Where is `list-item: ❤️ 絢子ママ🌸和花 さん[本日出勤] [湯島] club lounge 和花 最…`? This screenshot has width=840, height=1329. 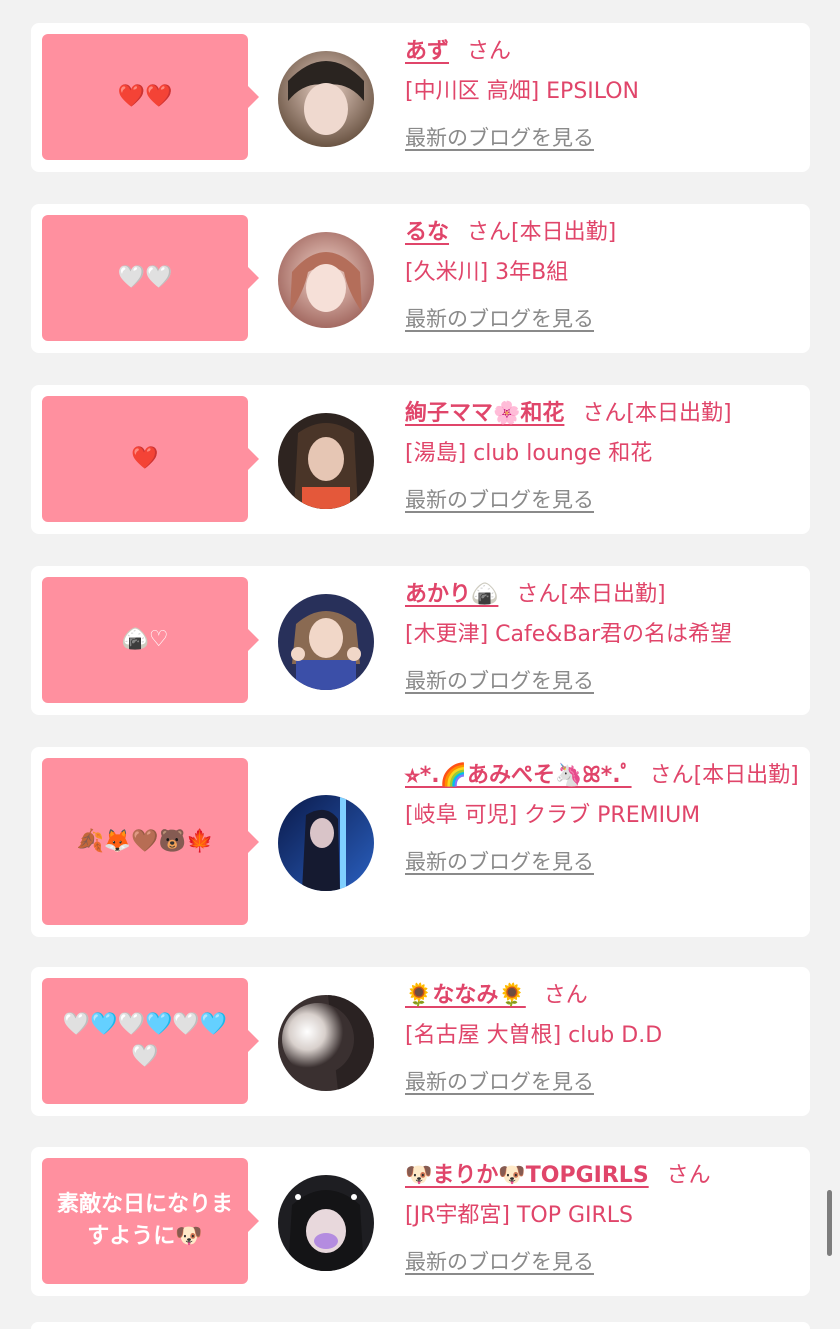 list-item: ❤️ 絢子ママ🌸和花 さん[本日出勤] [湯島] club lounge 和花 最… is located at coordinates (420, 459).